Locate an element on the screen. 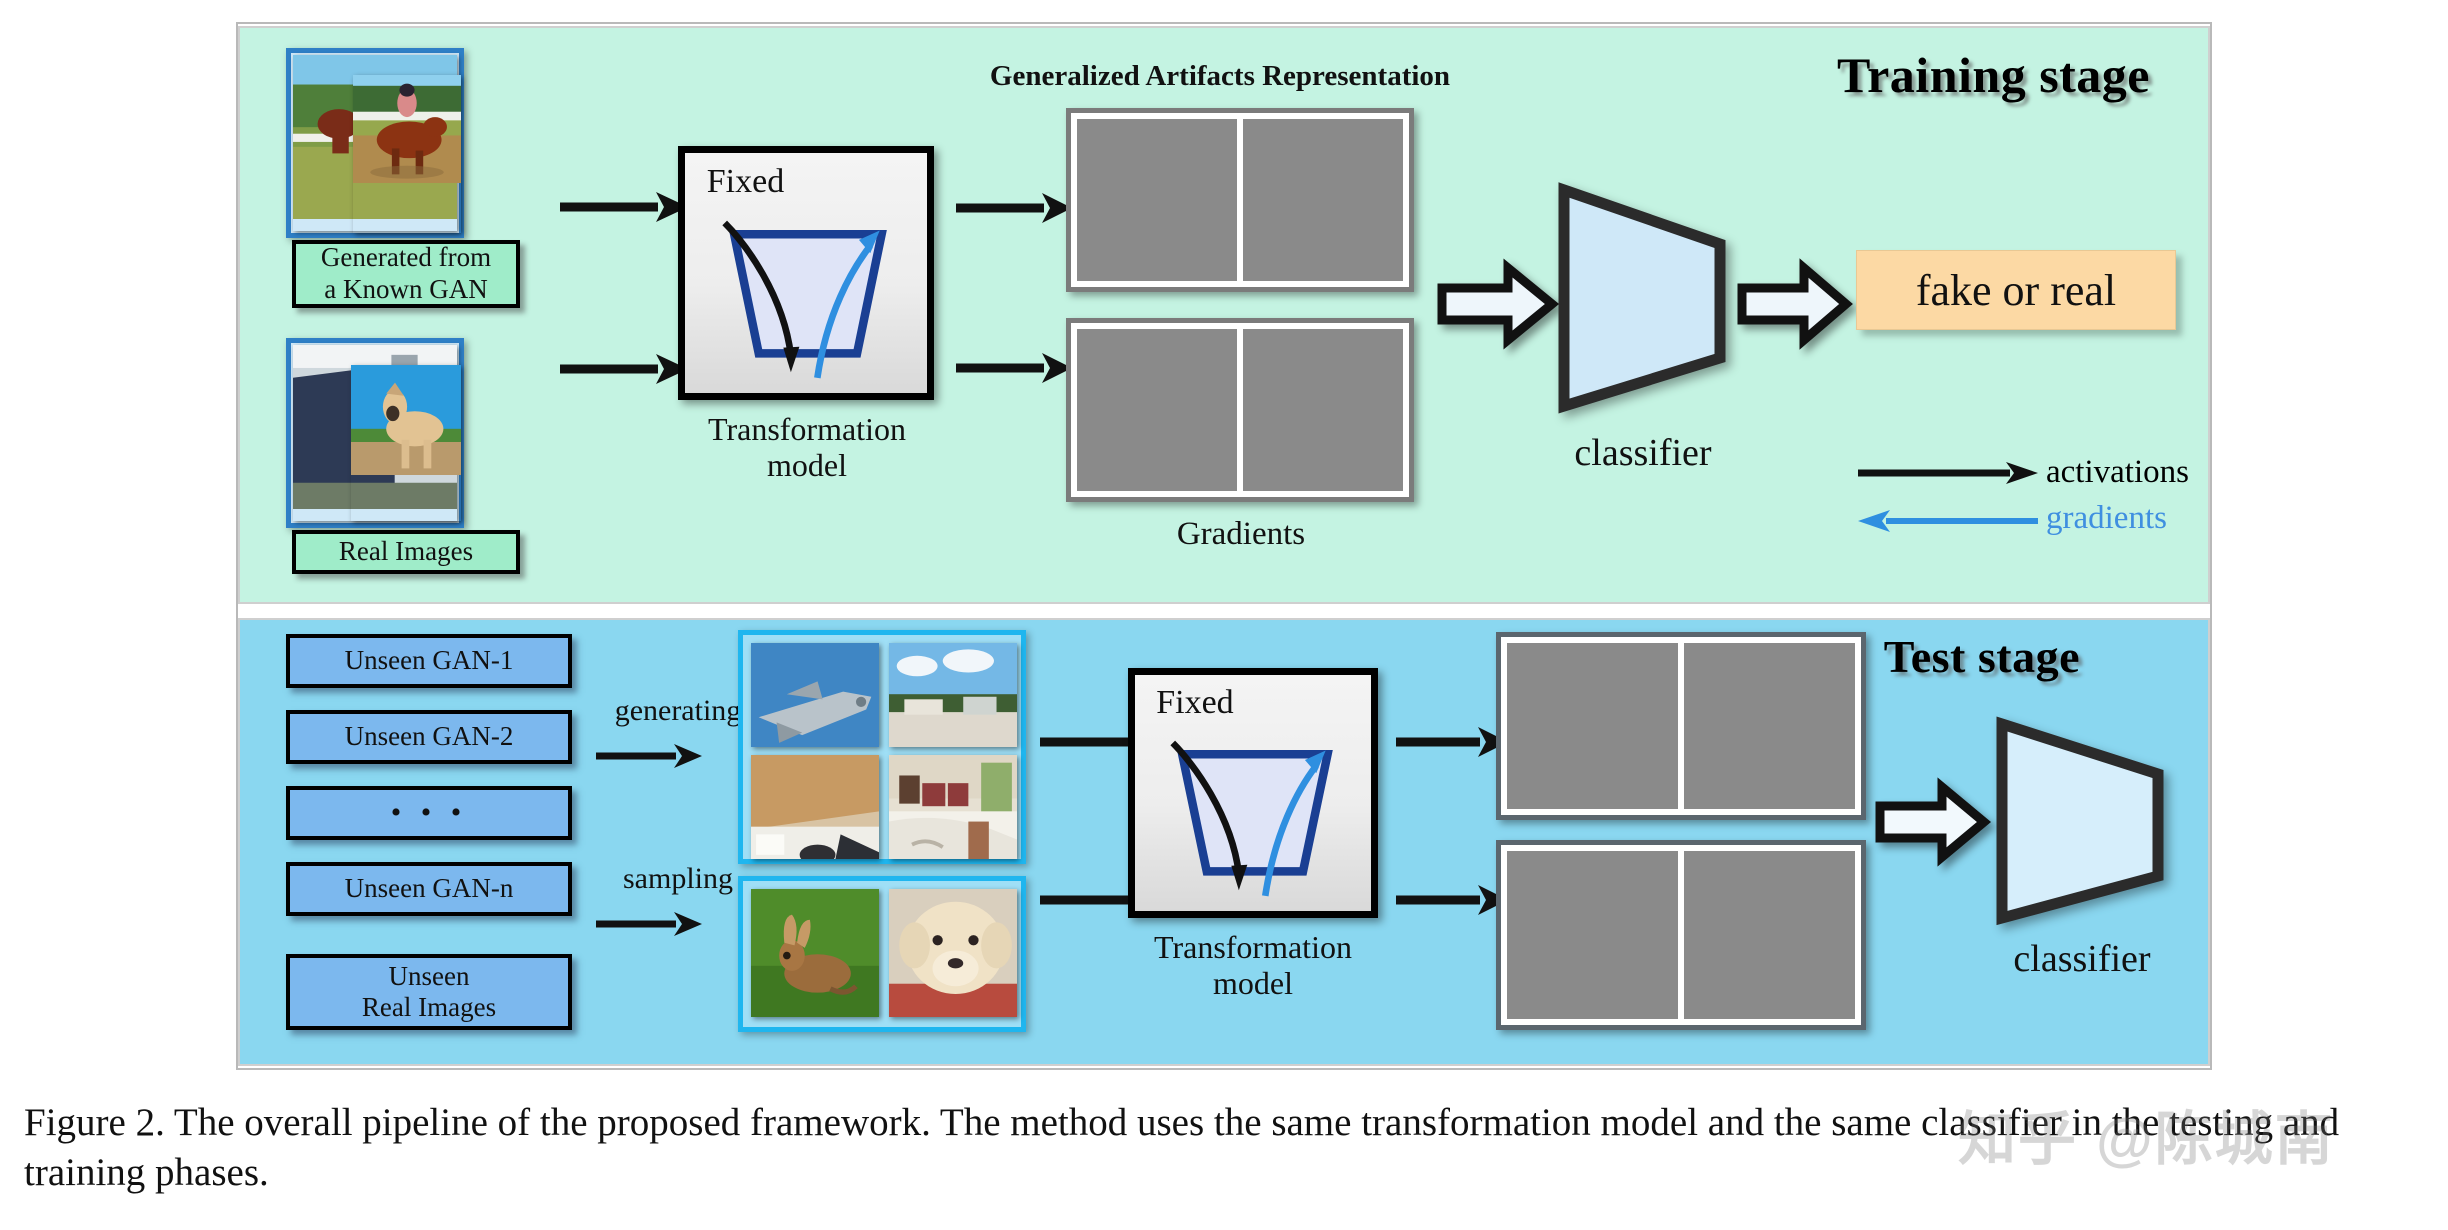 The image size is (2448, 1230). arrow-generating is located at coordinates (649, 756).